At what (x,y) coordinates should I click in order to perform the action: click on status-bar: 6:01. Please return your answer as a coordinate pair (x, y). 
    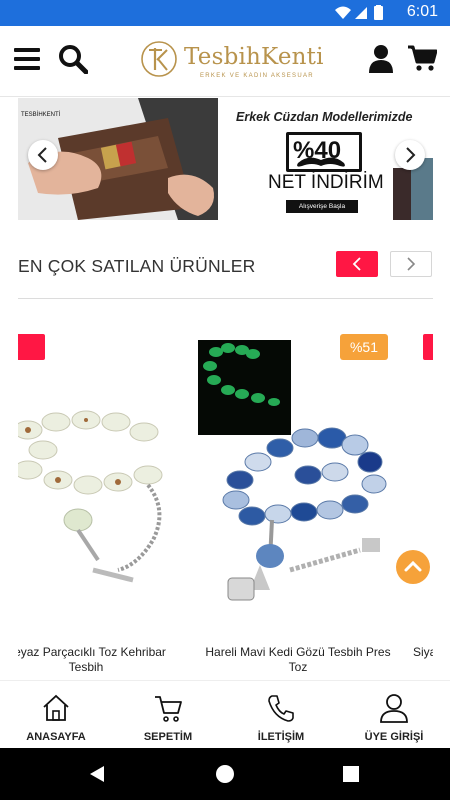
    Looking at the image, I should click on (225, 13).